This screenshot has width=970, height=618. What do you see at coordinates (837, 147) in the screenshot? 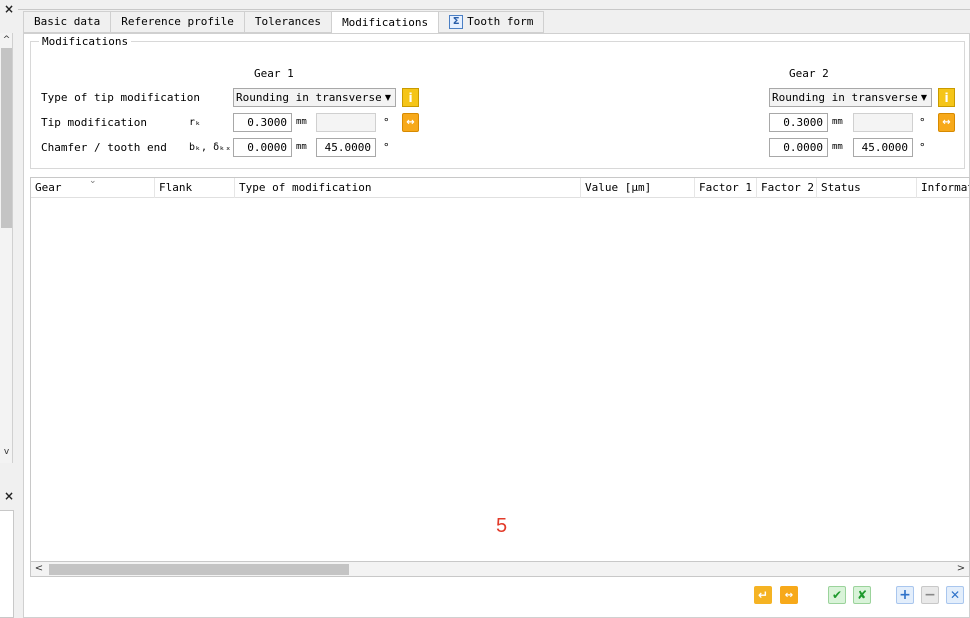
I see `gear2-chamfer-unit: mm` at bounding box center [837, 147].